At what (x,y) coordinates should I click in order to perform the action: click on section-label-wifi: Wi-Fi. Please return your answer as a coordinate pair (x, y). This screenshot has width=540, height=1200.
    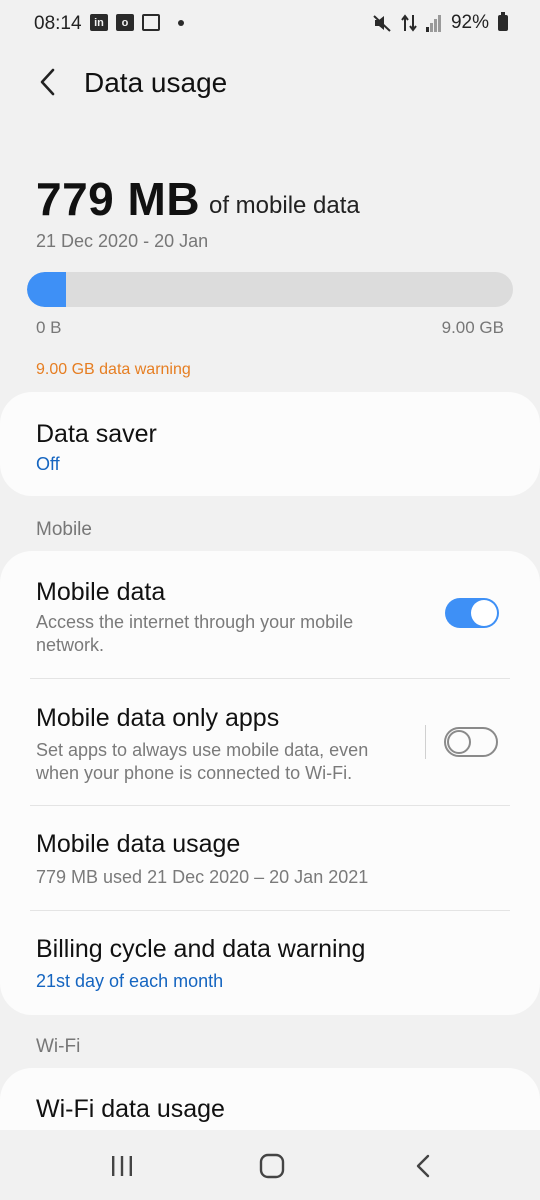
    Looking at the image, I should click on (58, 1046).